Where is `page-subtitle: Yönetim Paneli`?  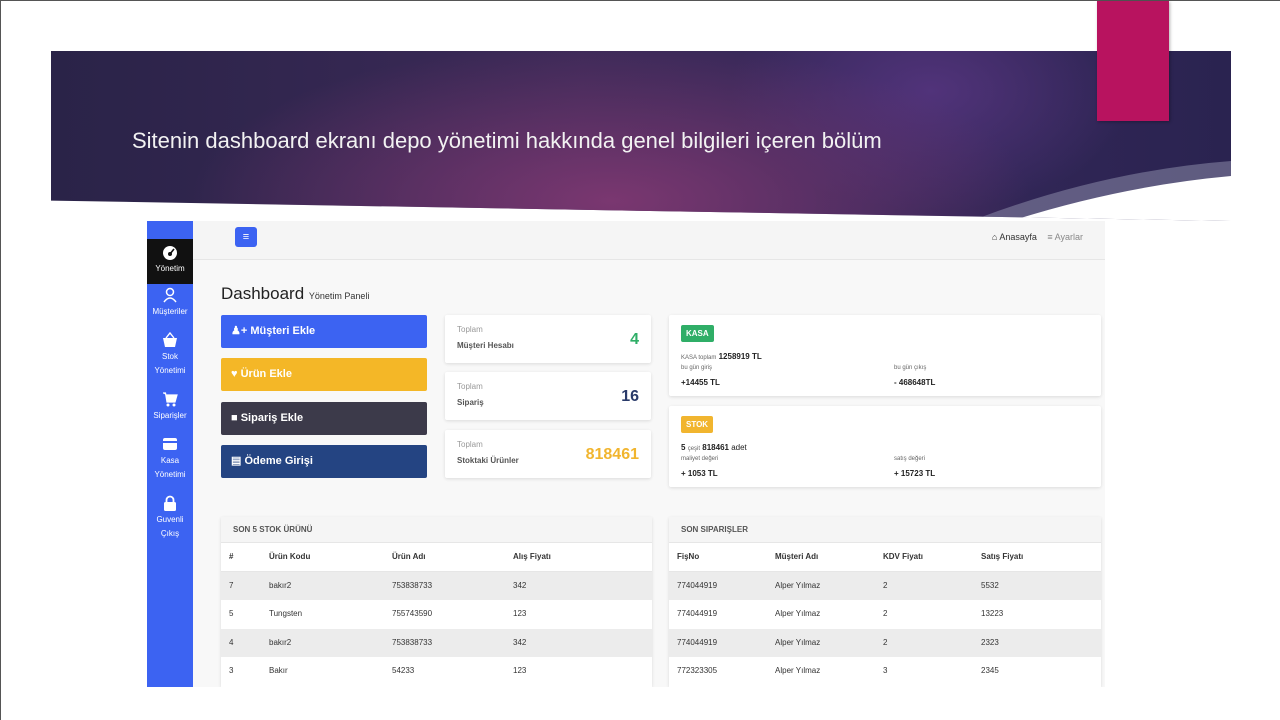
page-subtitle: Yönetim Paneli is located at coordinates (339, 296).